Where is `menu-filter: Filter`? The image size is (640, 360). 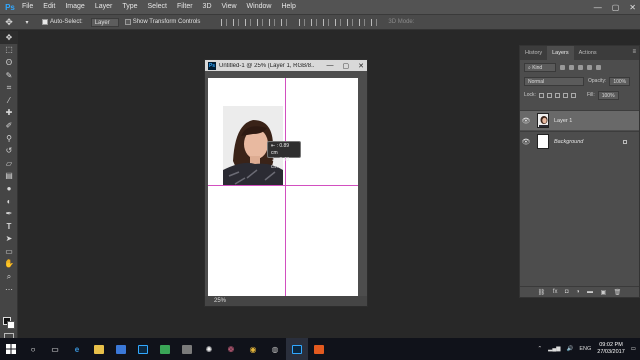
menu-filter: Filter is located at coordinates (185, 7).